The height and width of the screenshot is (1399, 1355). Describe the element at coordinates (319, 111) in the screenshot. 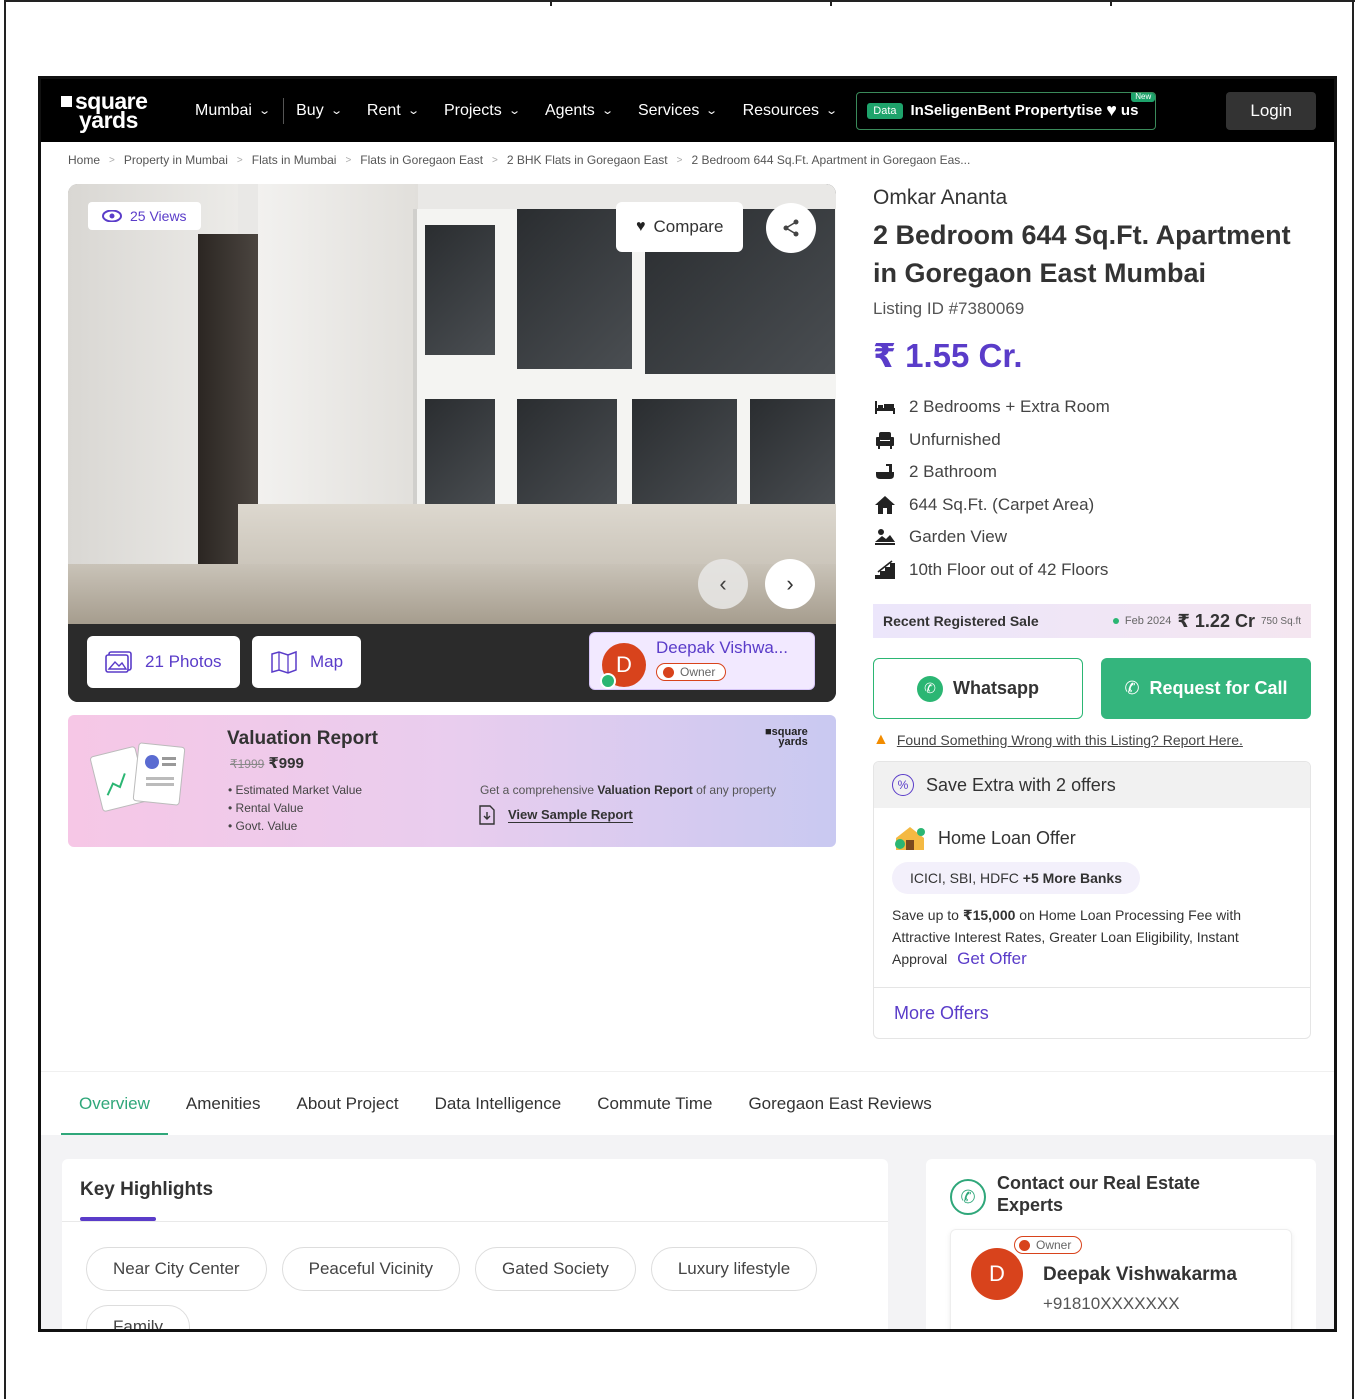

I see `nav-buy: Buy ⌄` at that location.